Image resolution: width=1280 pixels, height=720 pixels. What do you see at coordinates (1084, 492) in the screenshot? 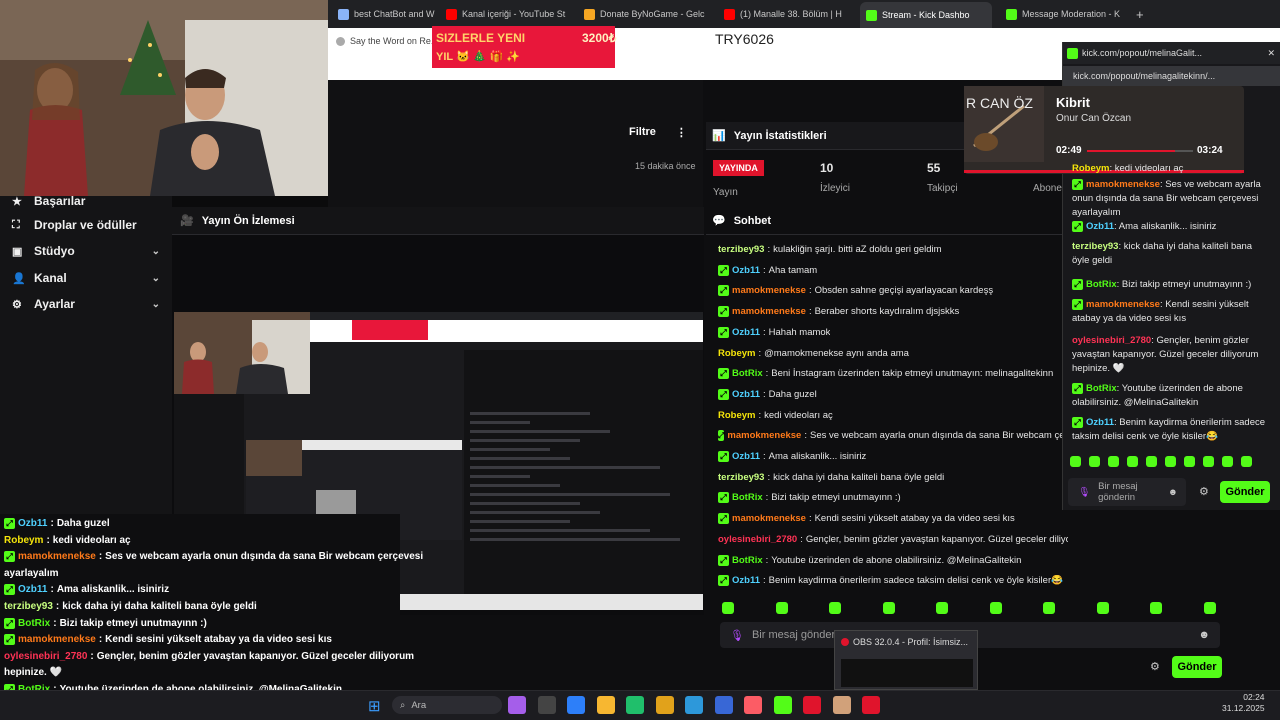
I see `popup-mic-icon: 🎙` at bounding box center [1084, 492].